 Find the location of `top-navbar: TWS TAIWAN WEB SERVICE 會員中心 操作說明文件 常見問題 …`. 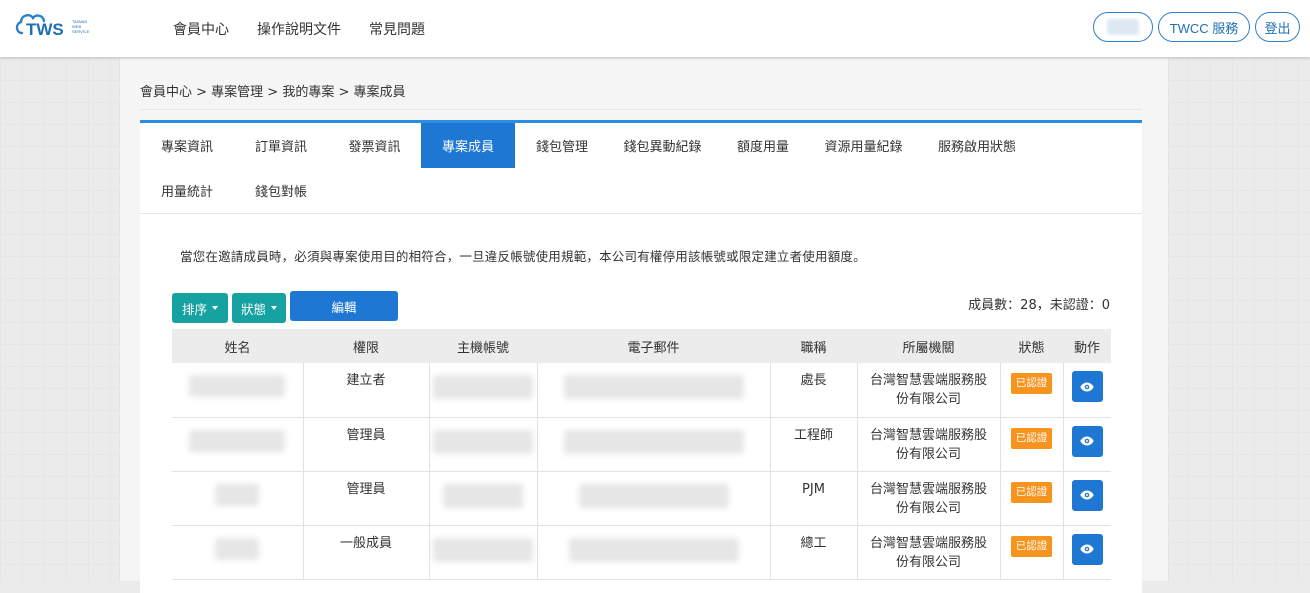

top-navbar: TWS TAIWAN WEB SERVICE 會員中心 操作說明文件 常見問題 … is located at coordinates (655, 28).